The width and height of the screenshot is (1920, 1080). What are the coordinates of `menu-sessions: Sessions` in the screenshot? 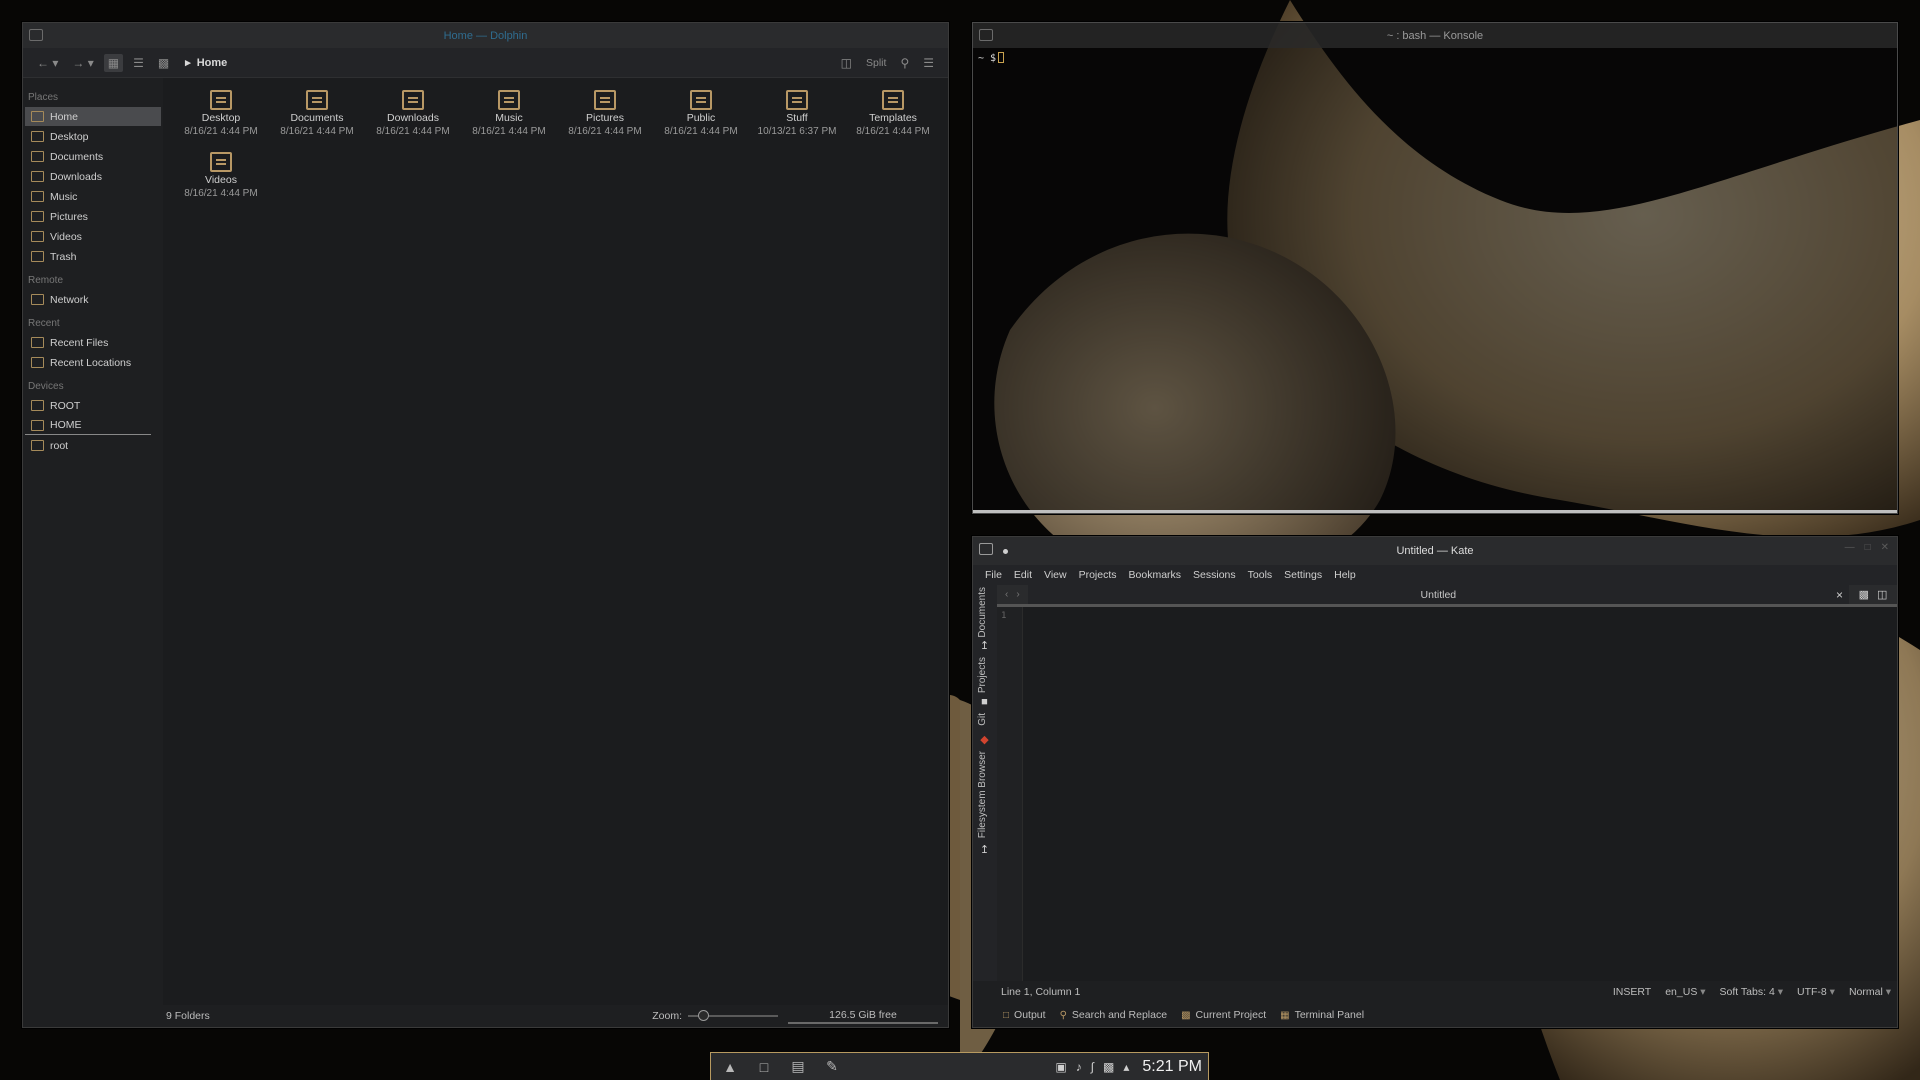 It's located at (1214, 575).